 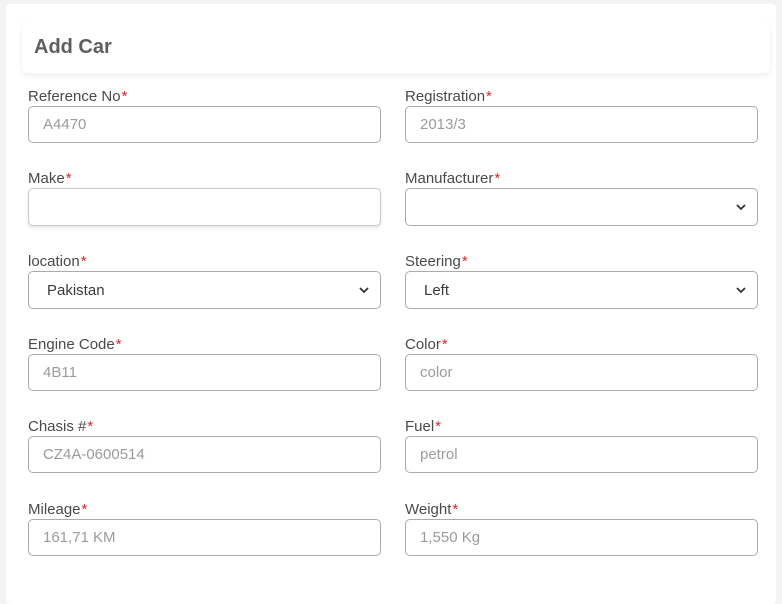 I want to click on reference-no-field: Reference No* A4470, so click(x=204, y=115).